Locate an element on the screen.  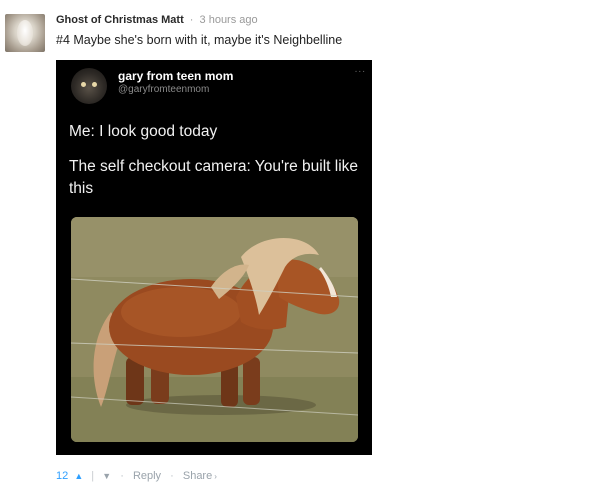
tweet-line-1: Me: I look good today is located at coordinates (143, 131).